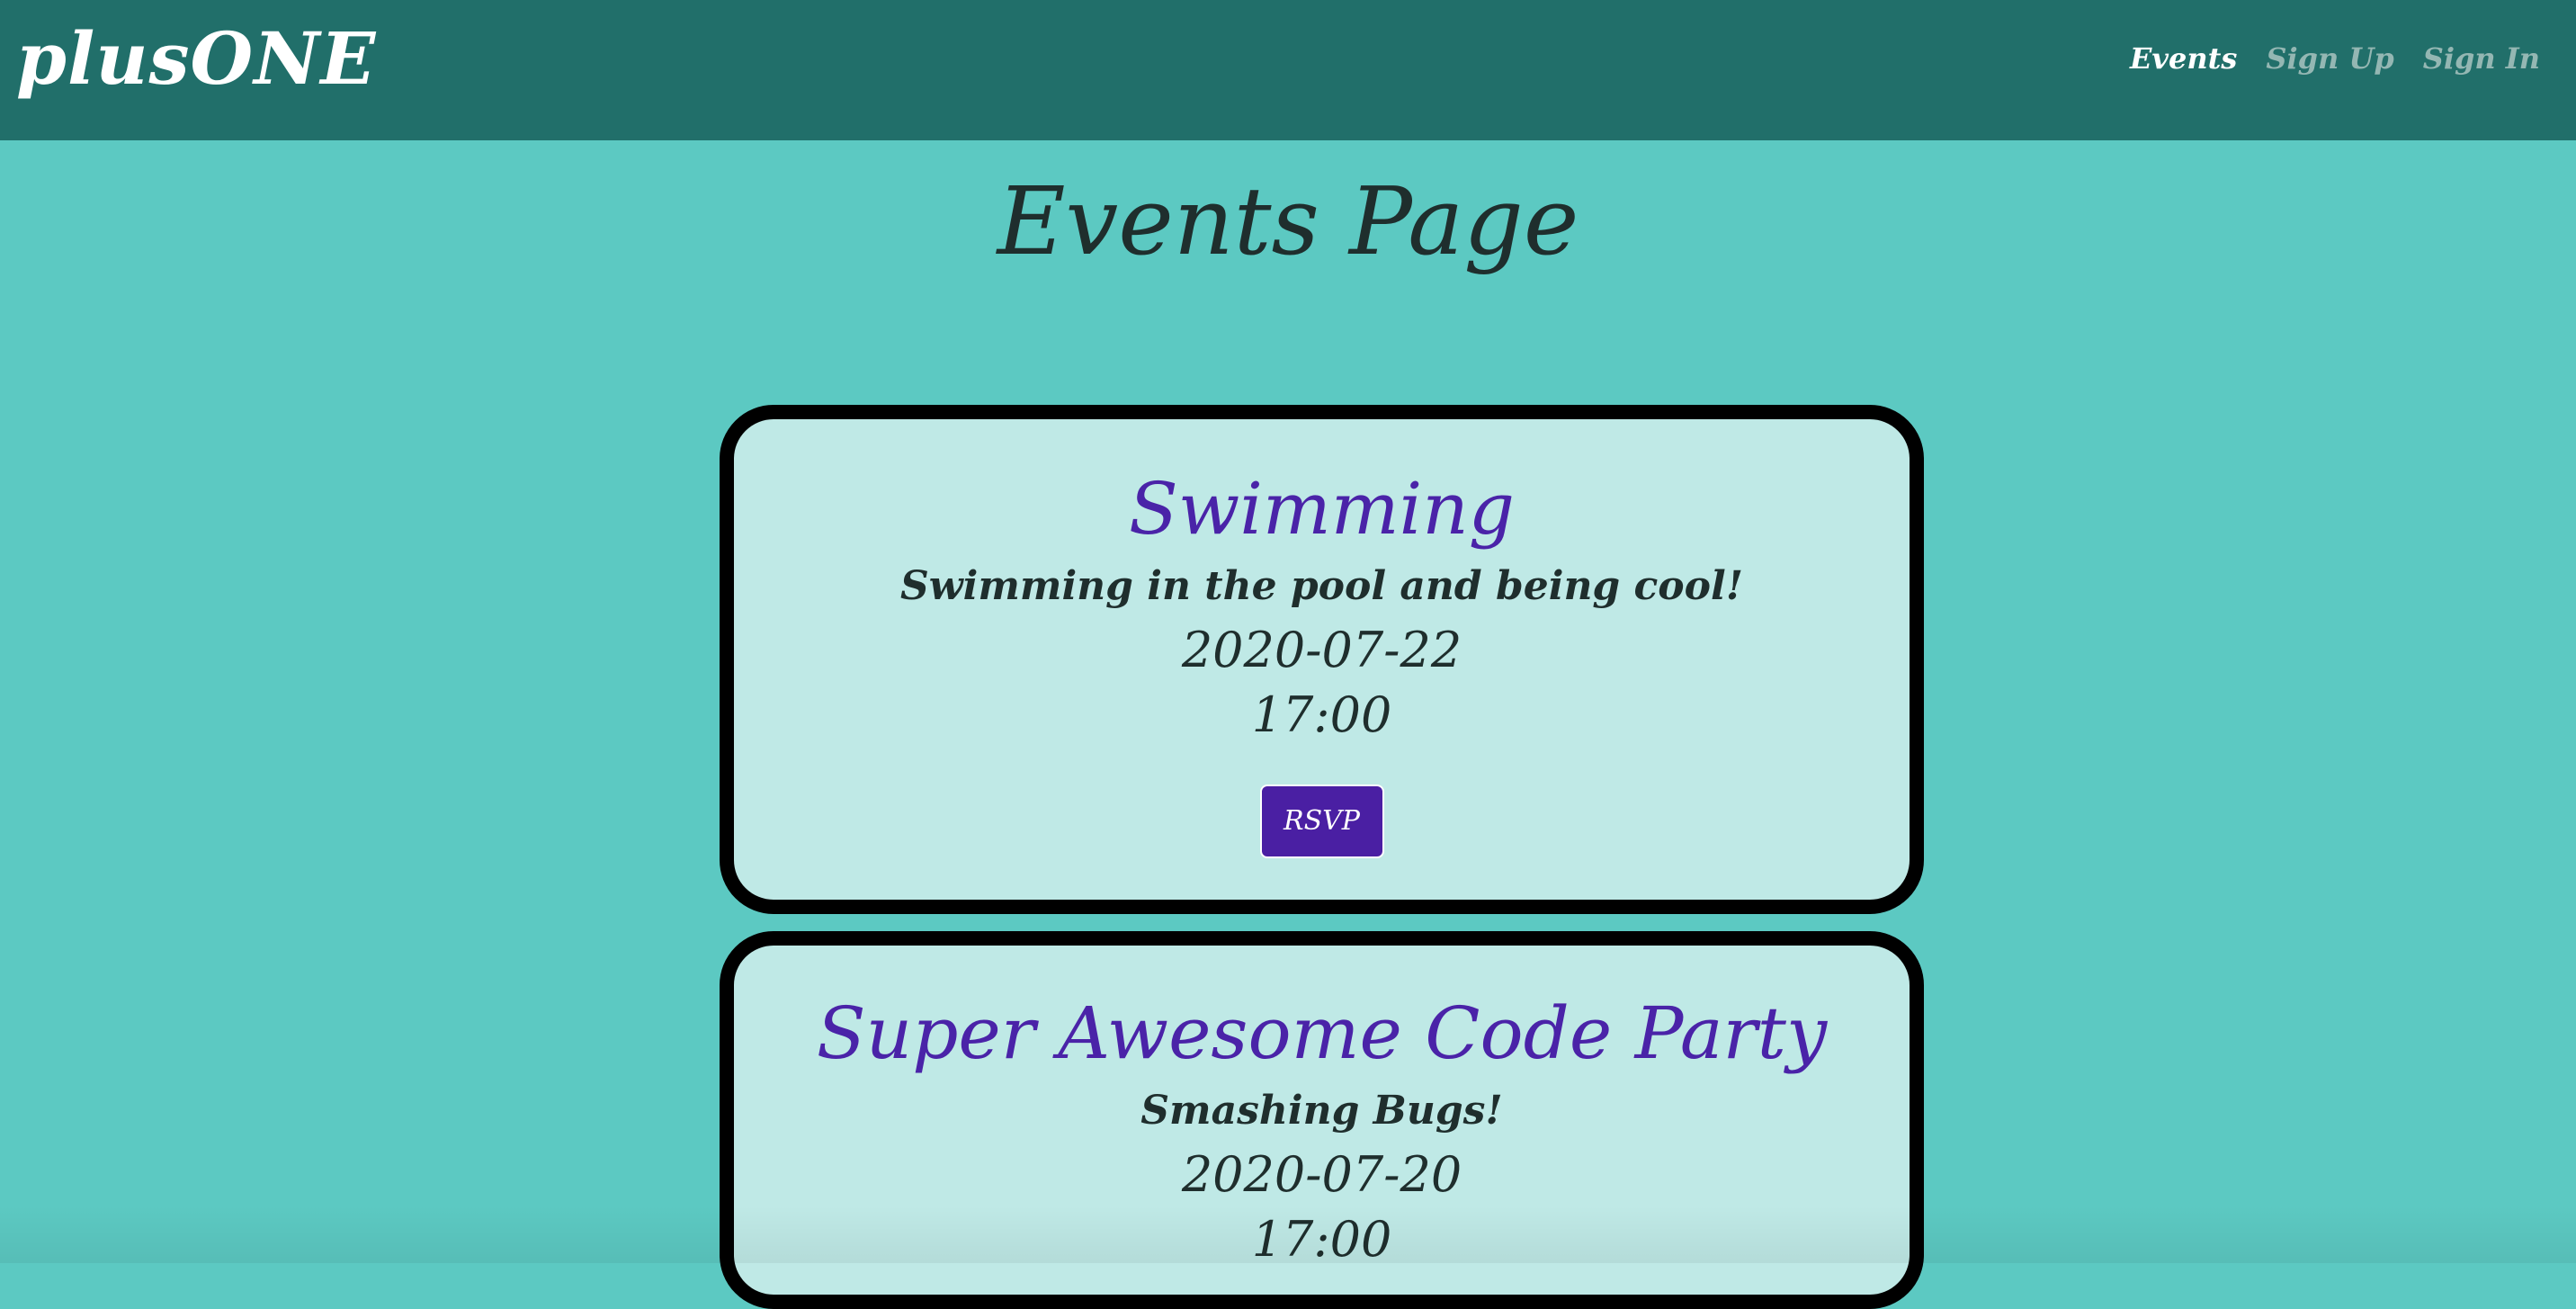 This screenshot has width=2576, height=1309. I want to click on event-description: Smashing Bugs!, so click(1321, 1111).